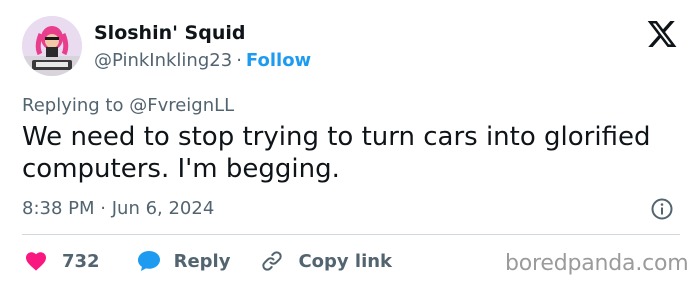 This screenshot has height=287, width=700. I want to click on tweet-timestamp: 8:38 PM · Jun 6, 2024, so click(118, 208).